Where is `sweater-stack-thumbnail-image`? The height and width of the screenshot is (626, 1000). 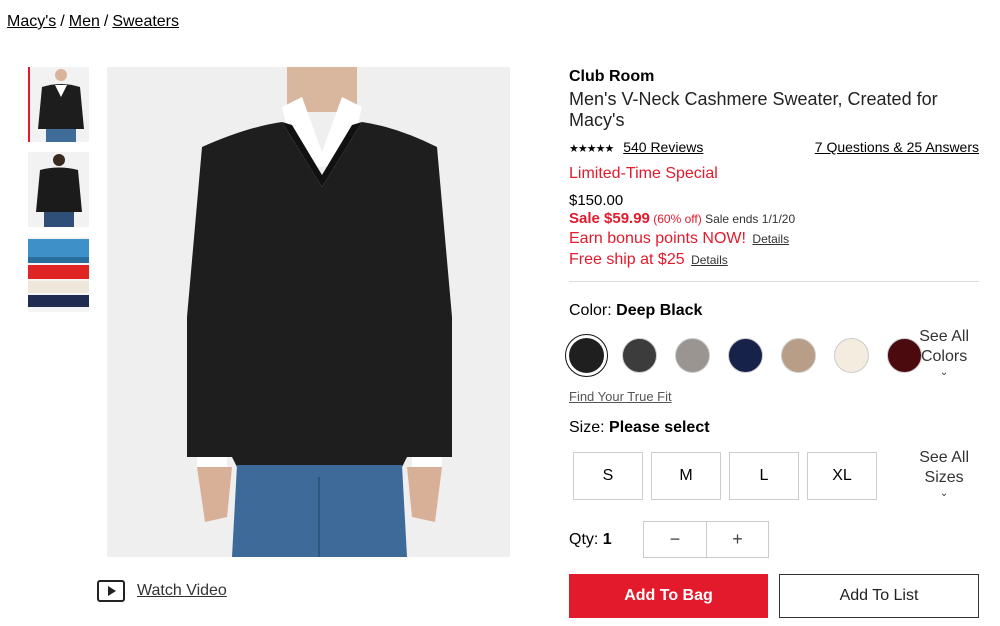
sweater-stack-thumbnail-image is located at coordinates (58, 274).